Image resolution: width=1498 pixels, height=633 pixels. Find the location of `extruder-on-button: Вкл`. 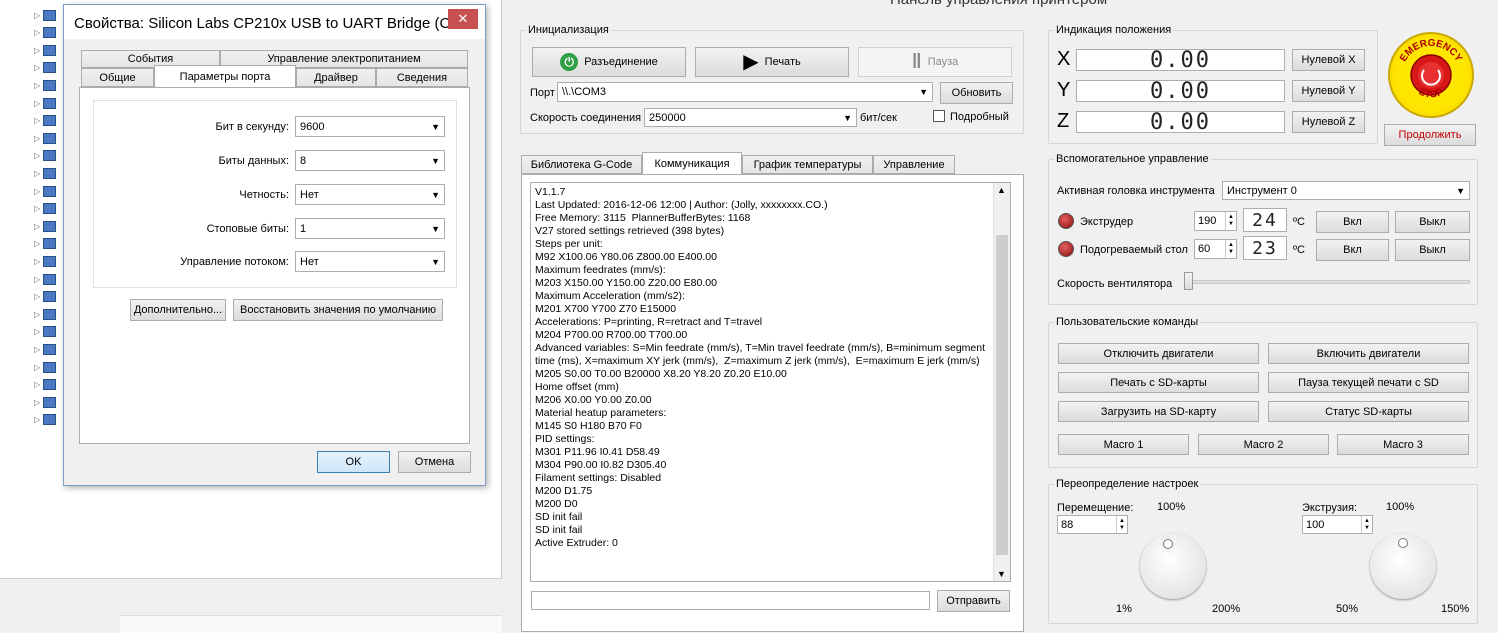

extruder-on-button: Вкл is located at coordinates (1352, 222).